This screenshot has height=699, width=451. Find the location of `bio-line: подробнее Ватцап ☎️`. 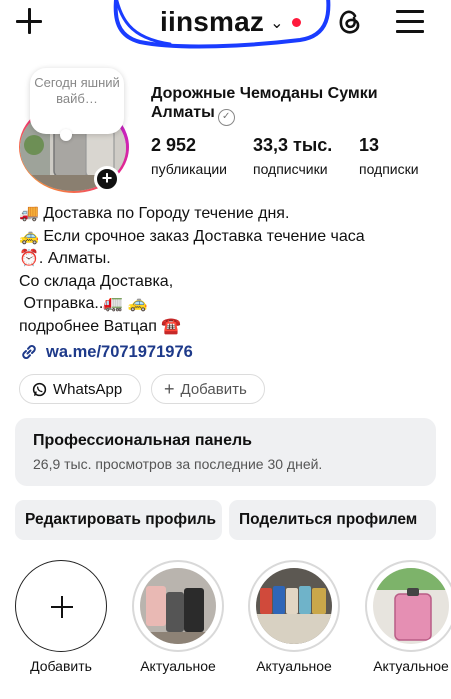

bio-line: подробнее Ватцап ☎️ is located at coordinates (100, 326).